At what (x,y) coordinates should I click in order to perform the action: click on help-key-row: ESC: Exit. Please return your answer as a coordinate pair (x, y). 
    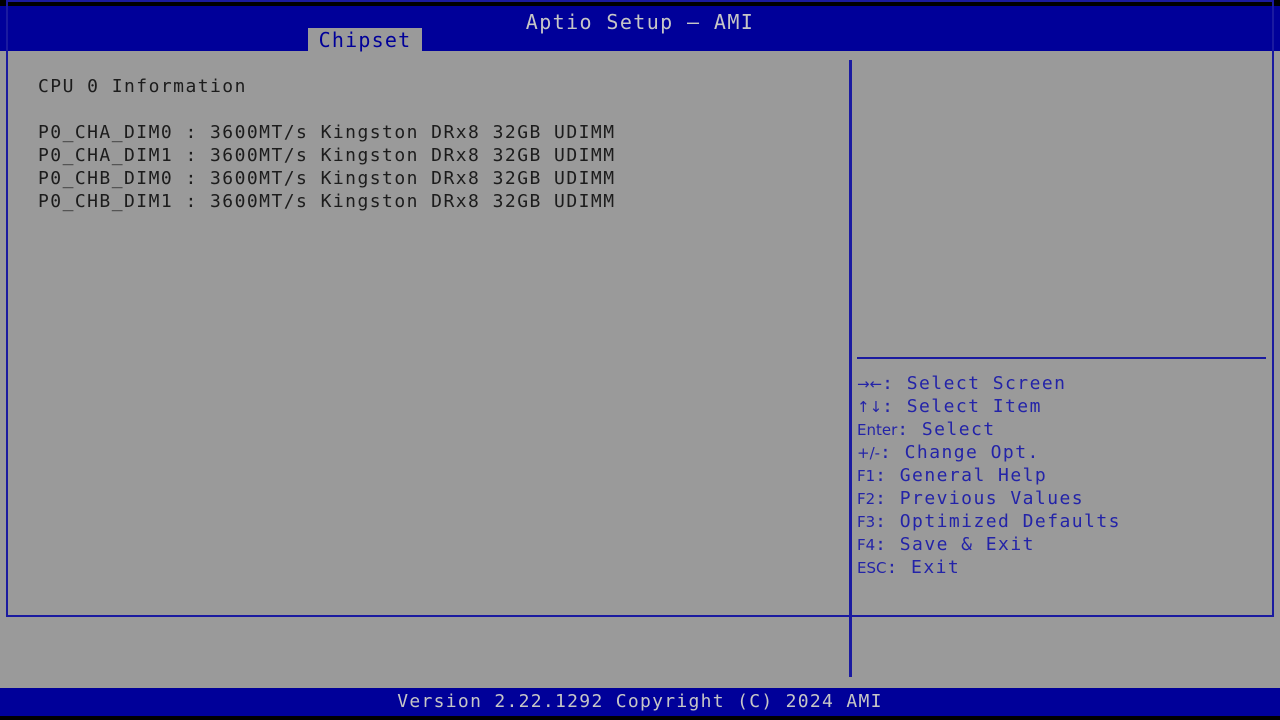
    Looking at the image, I should click on (1062, 567).